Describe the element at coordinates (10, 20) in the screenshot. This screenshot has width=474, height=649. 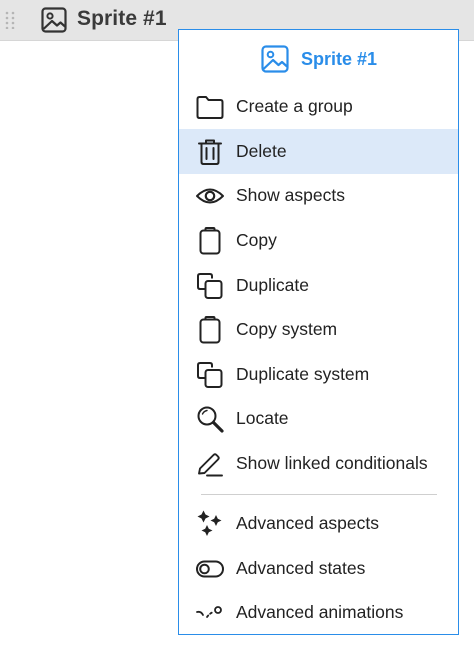
I see `drag-handle-icon` at that location.